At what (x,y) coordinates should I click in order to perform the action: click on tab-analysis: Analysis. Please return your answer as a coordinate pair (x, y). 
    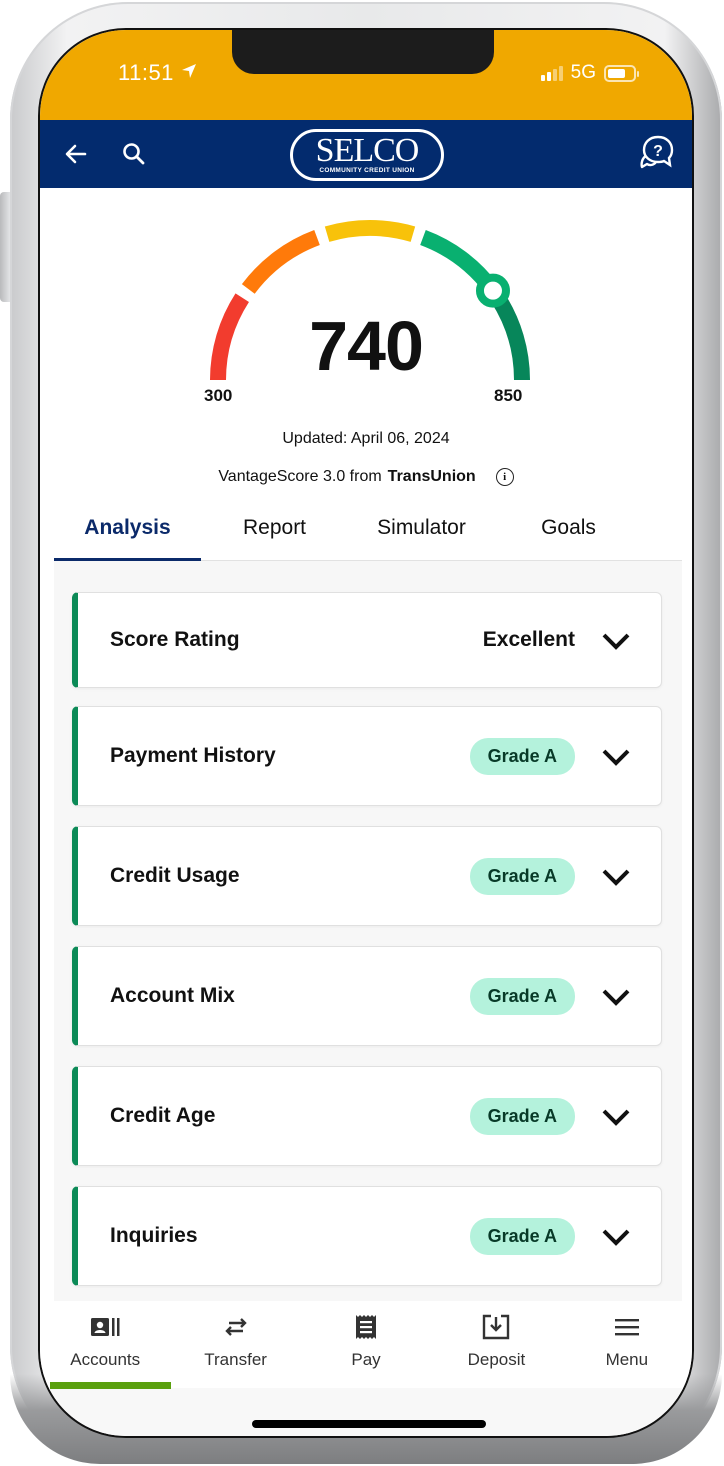
    Looking at the image, I should click on (127, 533).